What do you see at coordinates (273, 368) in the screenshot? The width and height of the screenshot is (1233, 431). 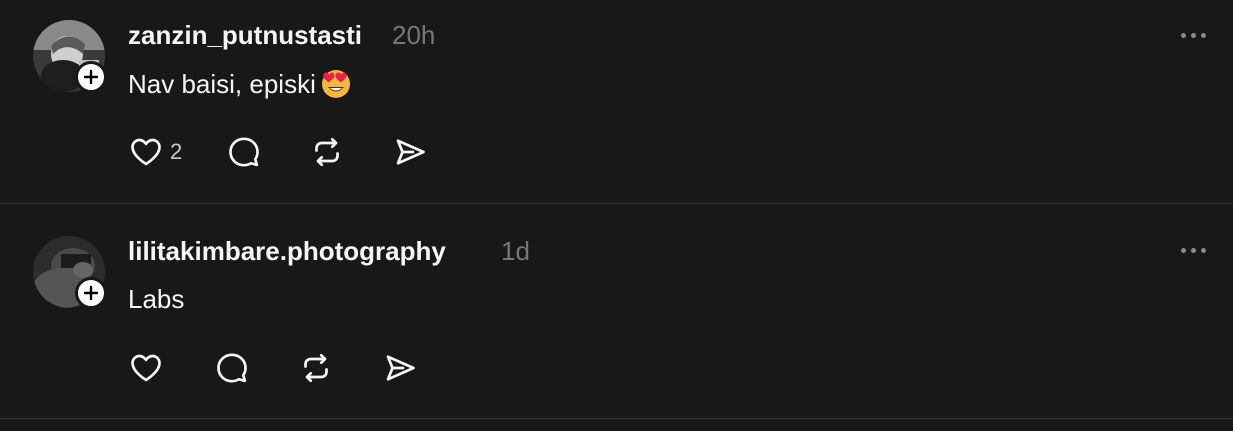 I see `post-actions` at bounding box center [273, 368].